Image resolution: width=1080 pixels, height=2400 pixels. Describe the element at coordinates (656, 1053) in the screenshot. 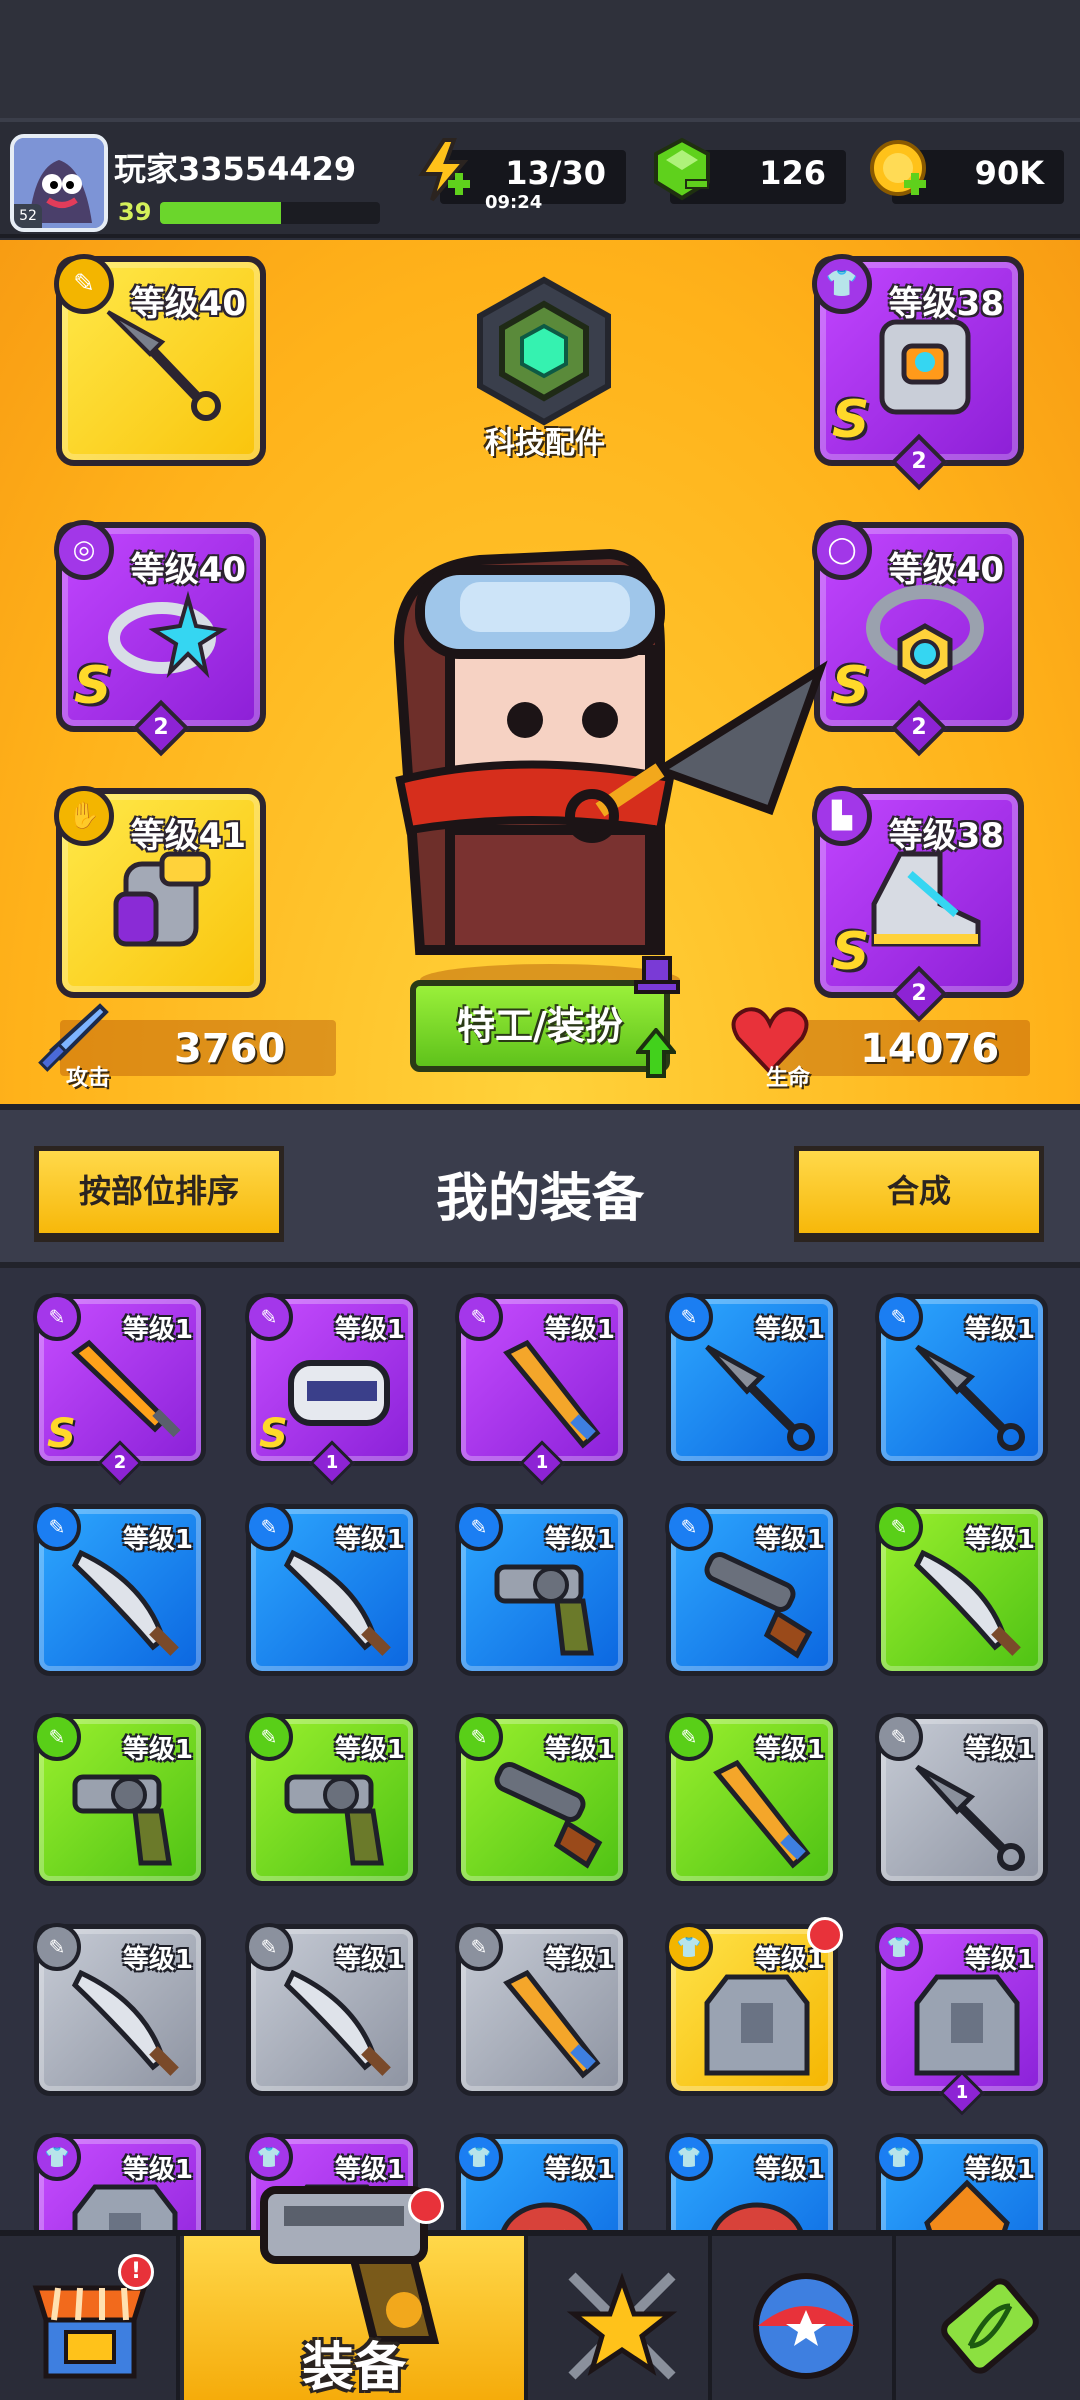

I see `upgrade-arrow-icon` at that location.